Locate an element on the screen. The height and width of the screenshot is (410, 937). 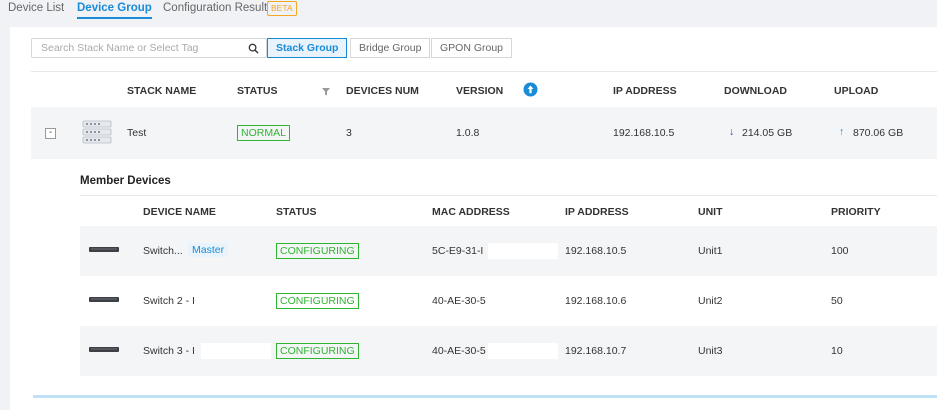
col-devices-num: DEVICES NUM is located at coordinates (382, 91).